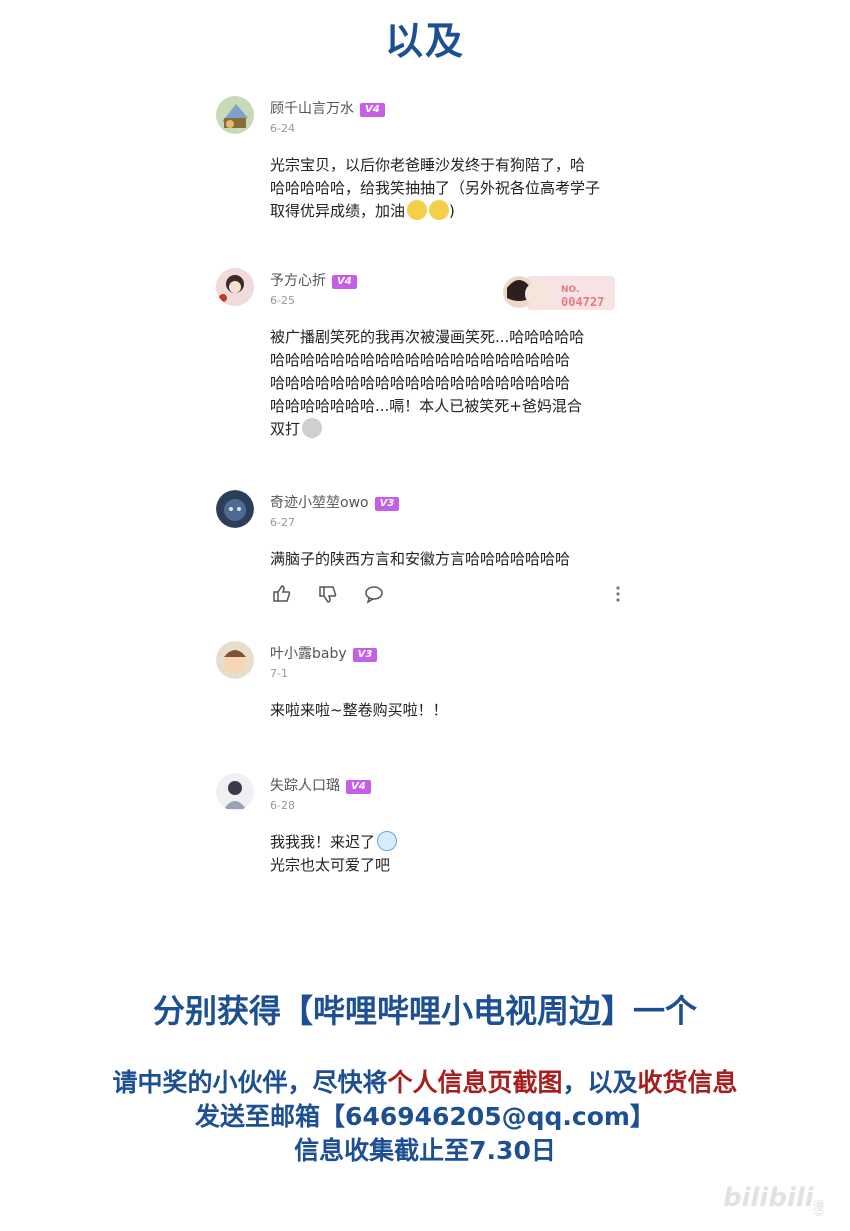 Image resolution: width=850 pixels, height=1231 pixels. Describe the element at coordinates (426, 686) in the screenshot. I see `comment-item: 叶小露baby V3 7-1 来啦来啦~整卷购买啦！！` at that location.